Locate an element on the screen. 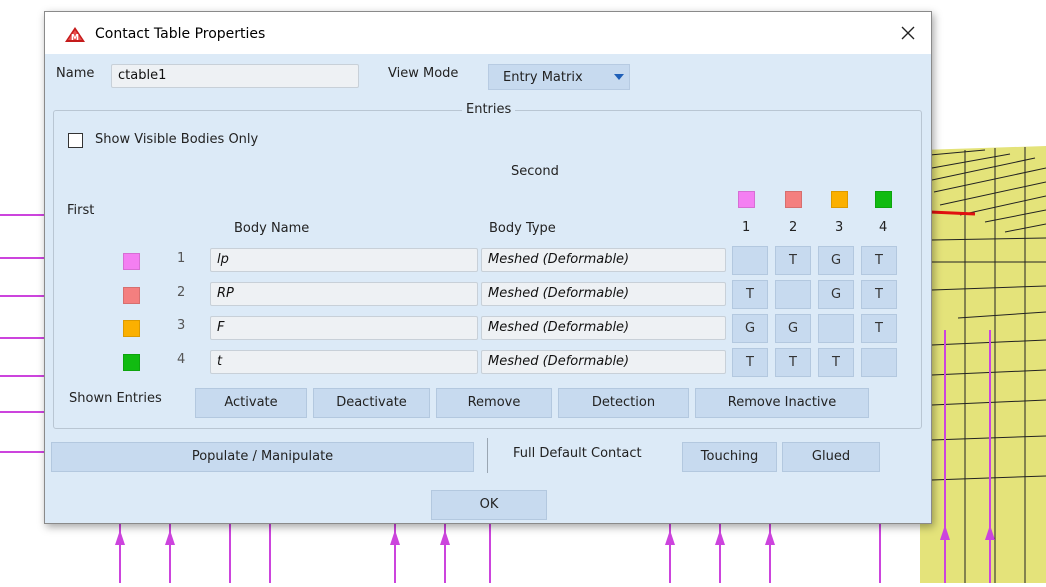 The height and width of the screenshot is (587, 1046). view-mode-select: Entry Matrix is located at coordinates (559, 77).